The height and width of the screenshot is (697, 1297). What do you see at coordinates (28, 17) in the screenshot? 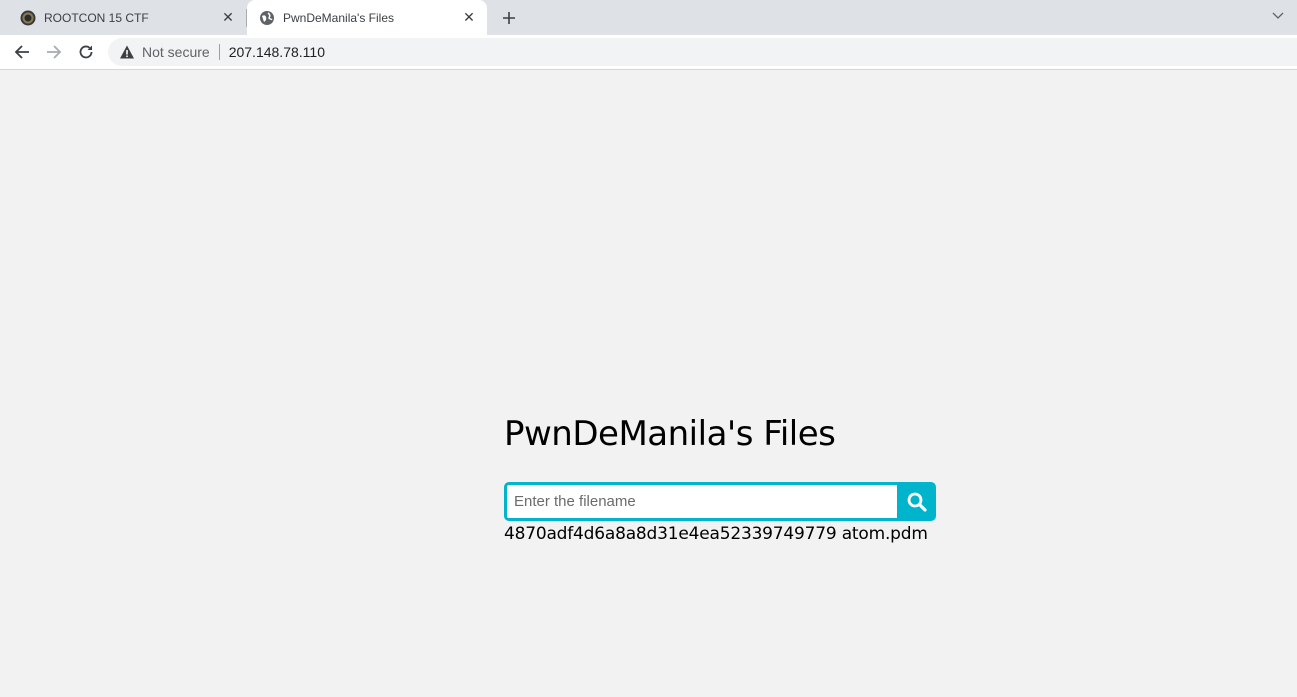
I see `rootcon-logo-icon` at bounding box center [28, 17].